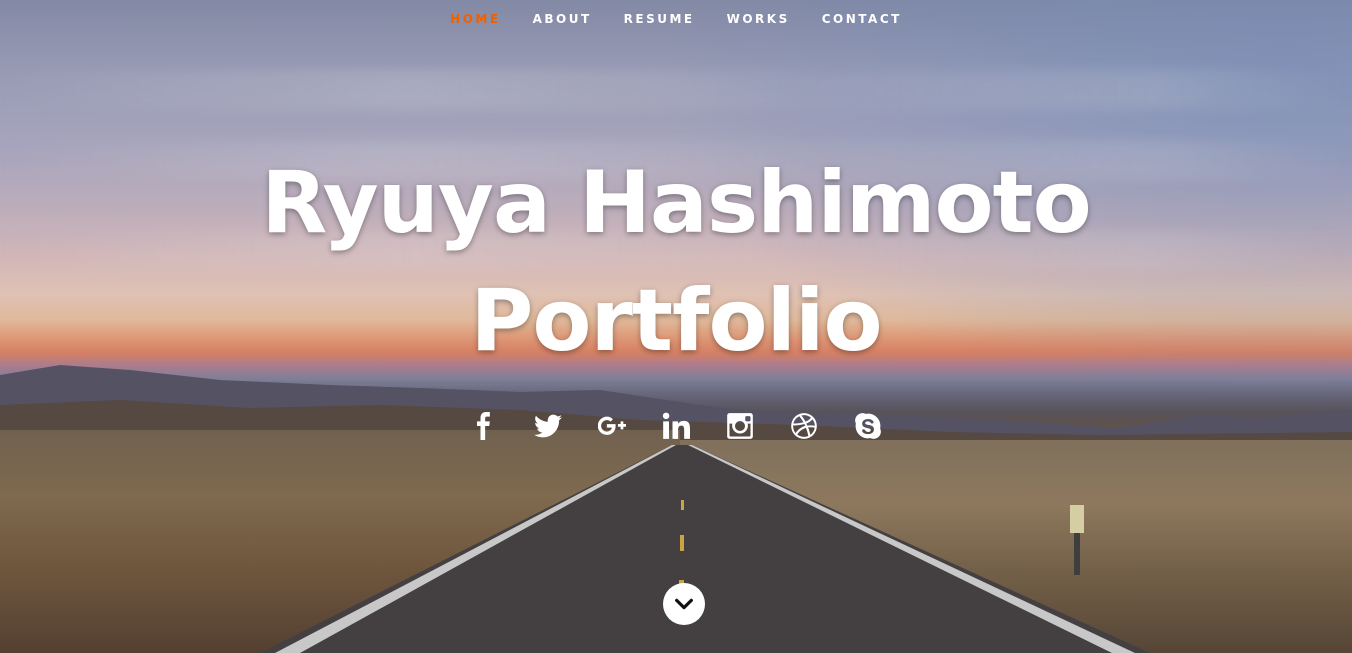 The image size is (1352, 653). What do you see at coordinates (758, 19) in the screenshot?
I see `nav-works: WORKS` at bounding box center [758, 19].